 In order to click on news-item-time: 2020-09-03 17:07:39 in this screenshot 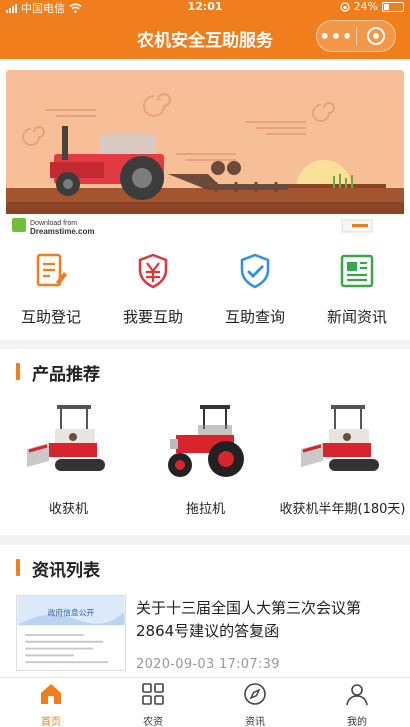, I will do `click(208, 664)`.